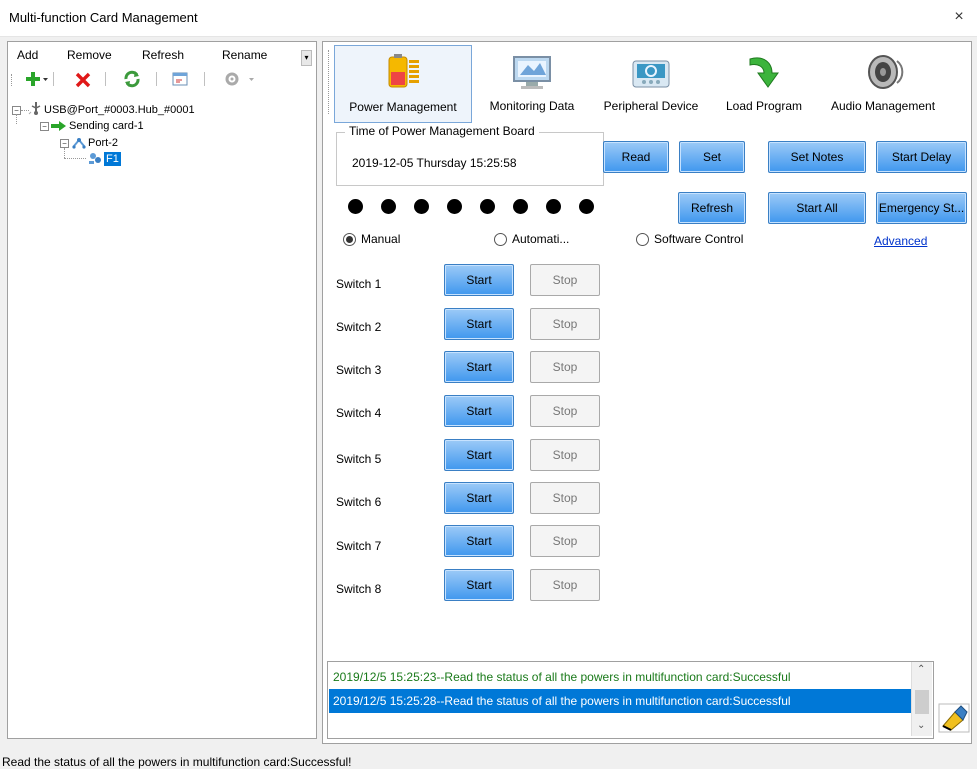  I want to click on switch-5-stop-button: Stop, so click(565, 455).